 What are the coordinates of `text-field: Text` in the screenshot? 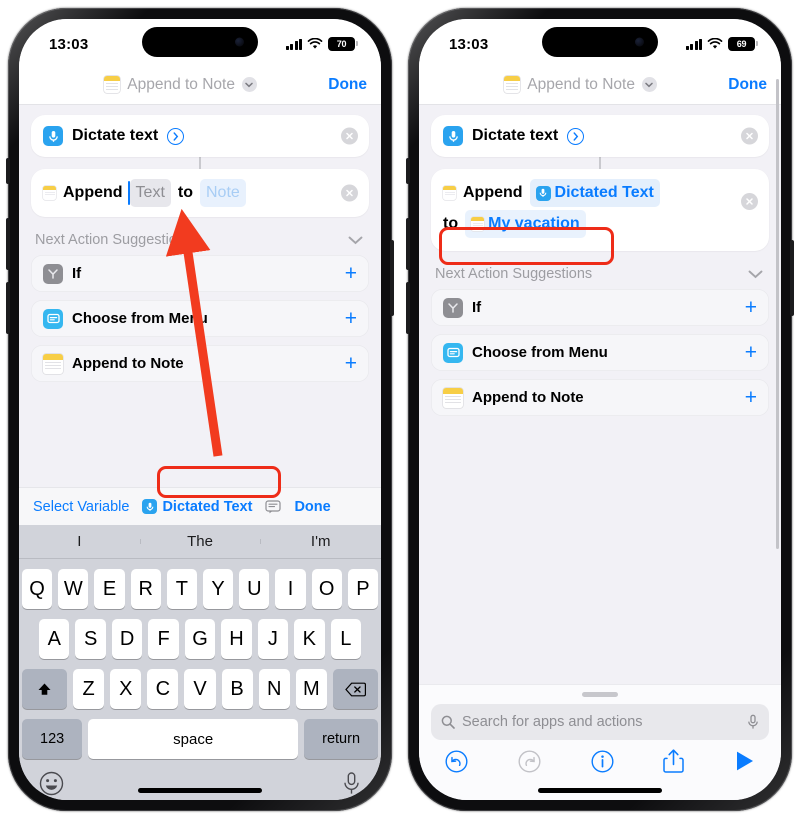 It's located at (149, 193).